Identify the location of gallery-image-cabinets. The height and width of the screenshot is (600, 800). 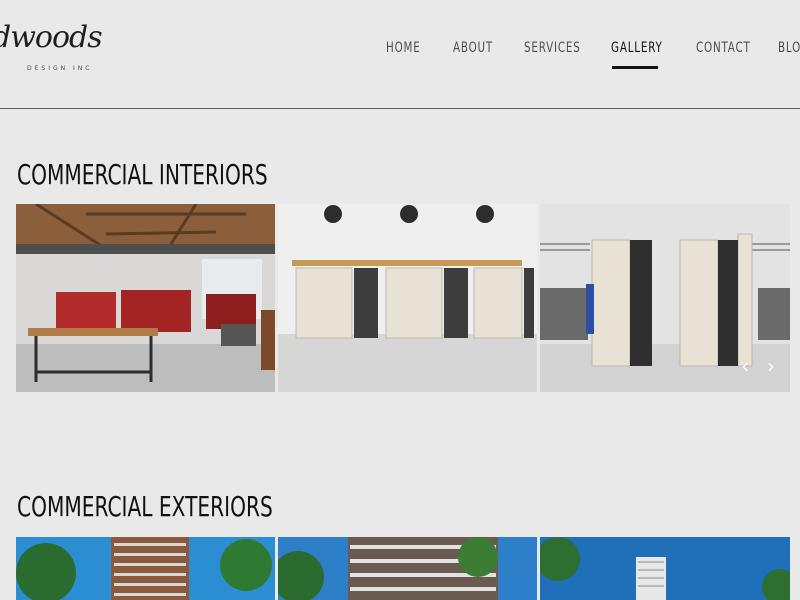
(407, 298).